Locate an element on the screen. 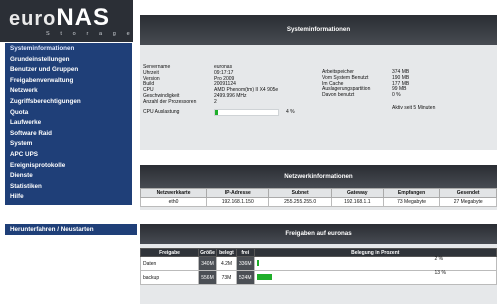  cpu-usage-bar is located at coordinates (246, 112).